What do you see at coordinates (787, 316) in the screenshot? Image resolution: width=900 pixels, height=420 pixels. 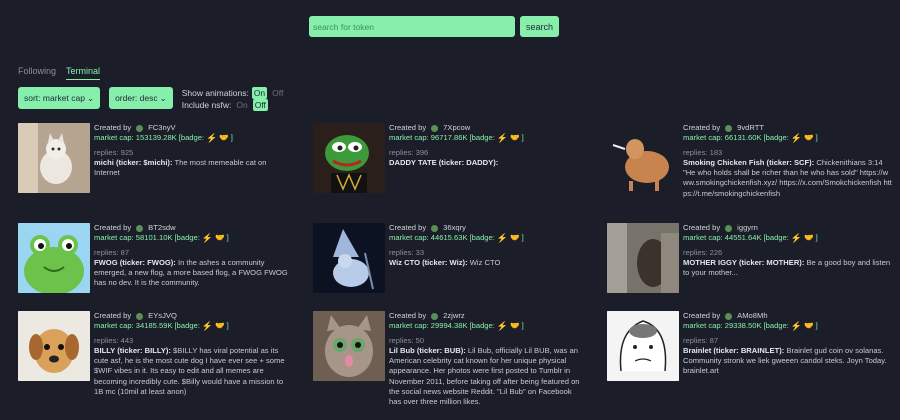 I see `creator-line: Created by AMo8Mh` at bounding box center [787, 316].